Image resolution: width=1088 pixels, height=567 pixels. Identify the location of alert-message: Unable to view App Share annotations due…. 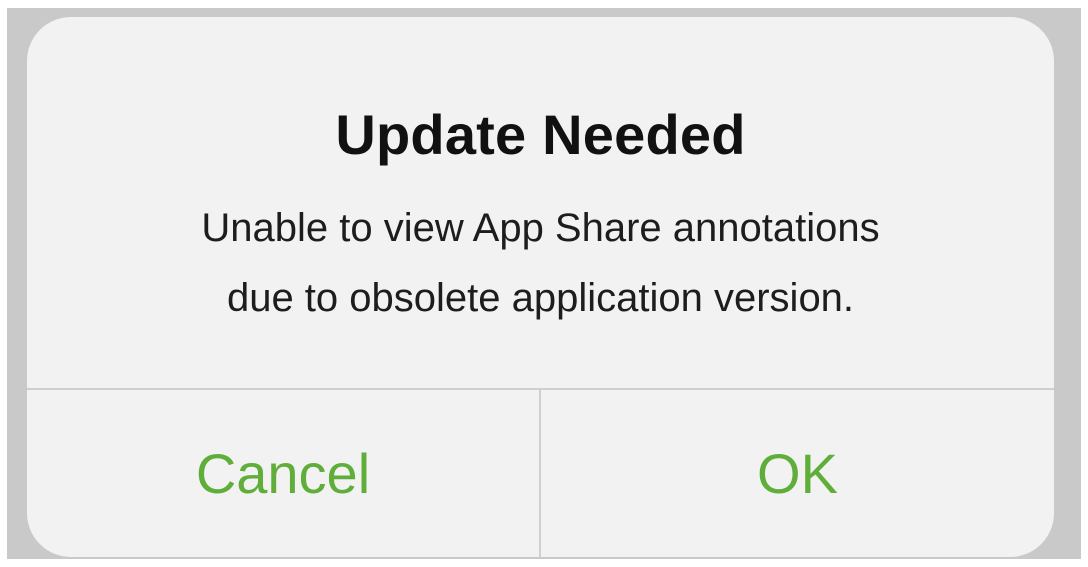
(540, 263).